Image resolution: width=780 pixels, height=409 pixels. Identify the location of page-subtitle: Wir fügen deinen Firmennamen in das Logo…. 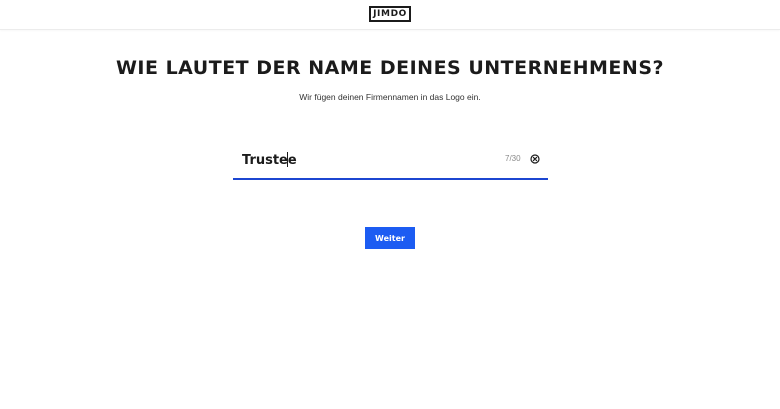
(390, 97).